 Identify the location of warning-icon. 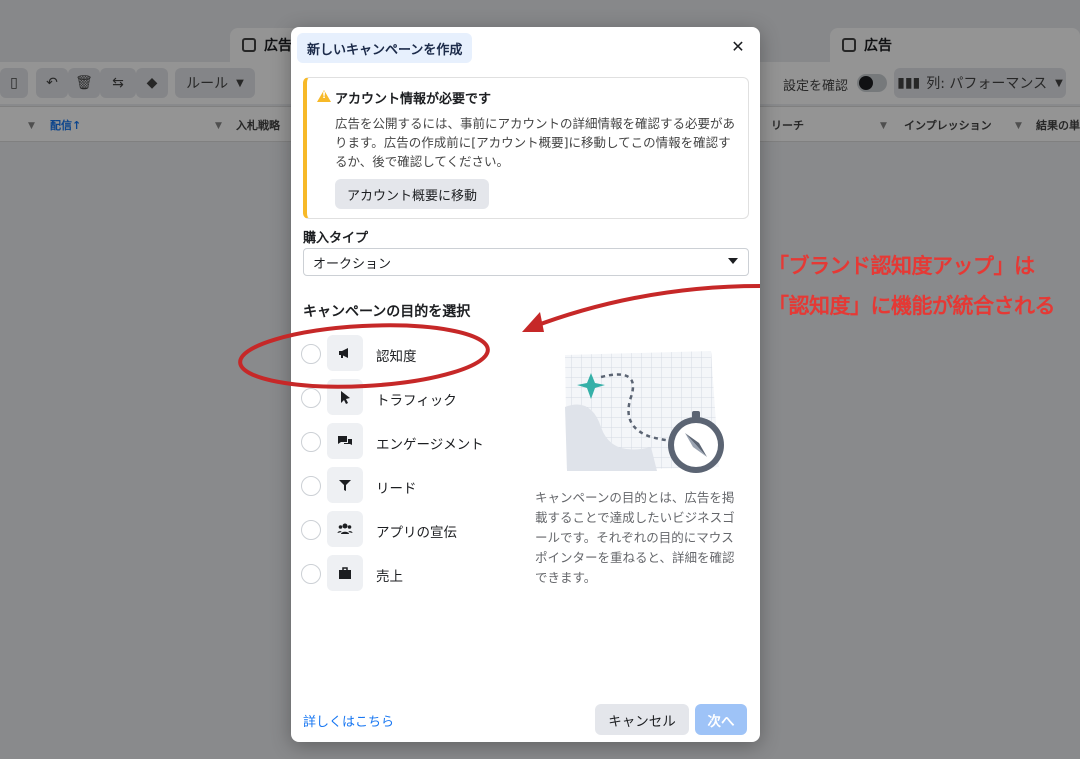
(324, 96).